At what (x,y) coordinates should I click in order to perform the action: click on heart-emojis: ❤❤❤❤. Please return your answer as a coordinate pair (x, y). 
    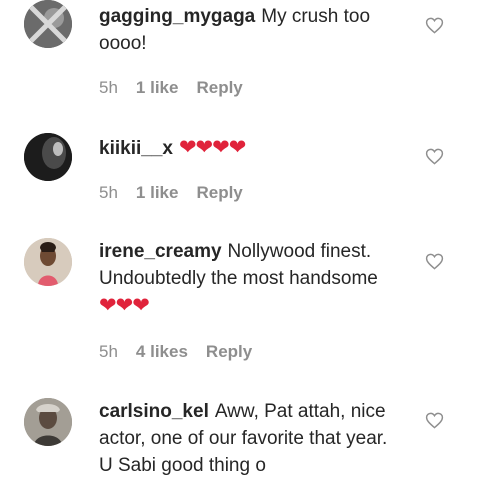
    Looking at the image, I should click on (212, 147).